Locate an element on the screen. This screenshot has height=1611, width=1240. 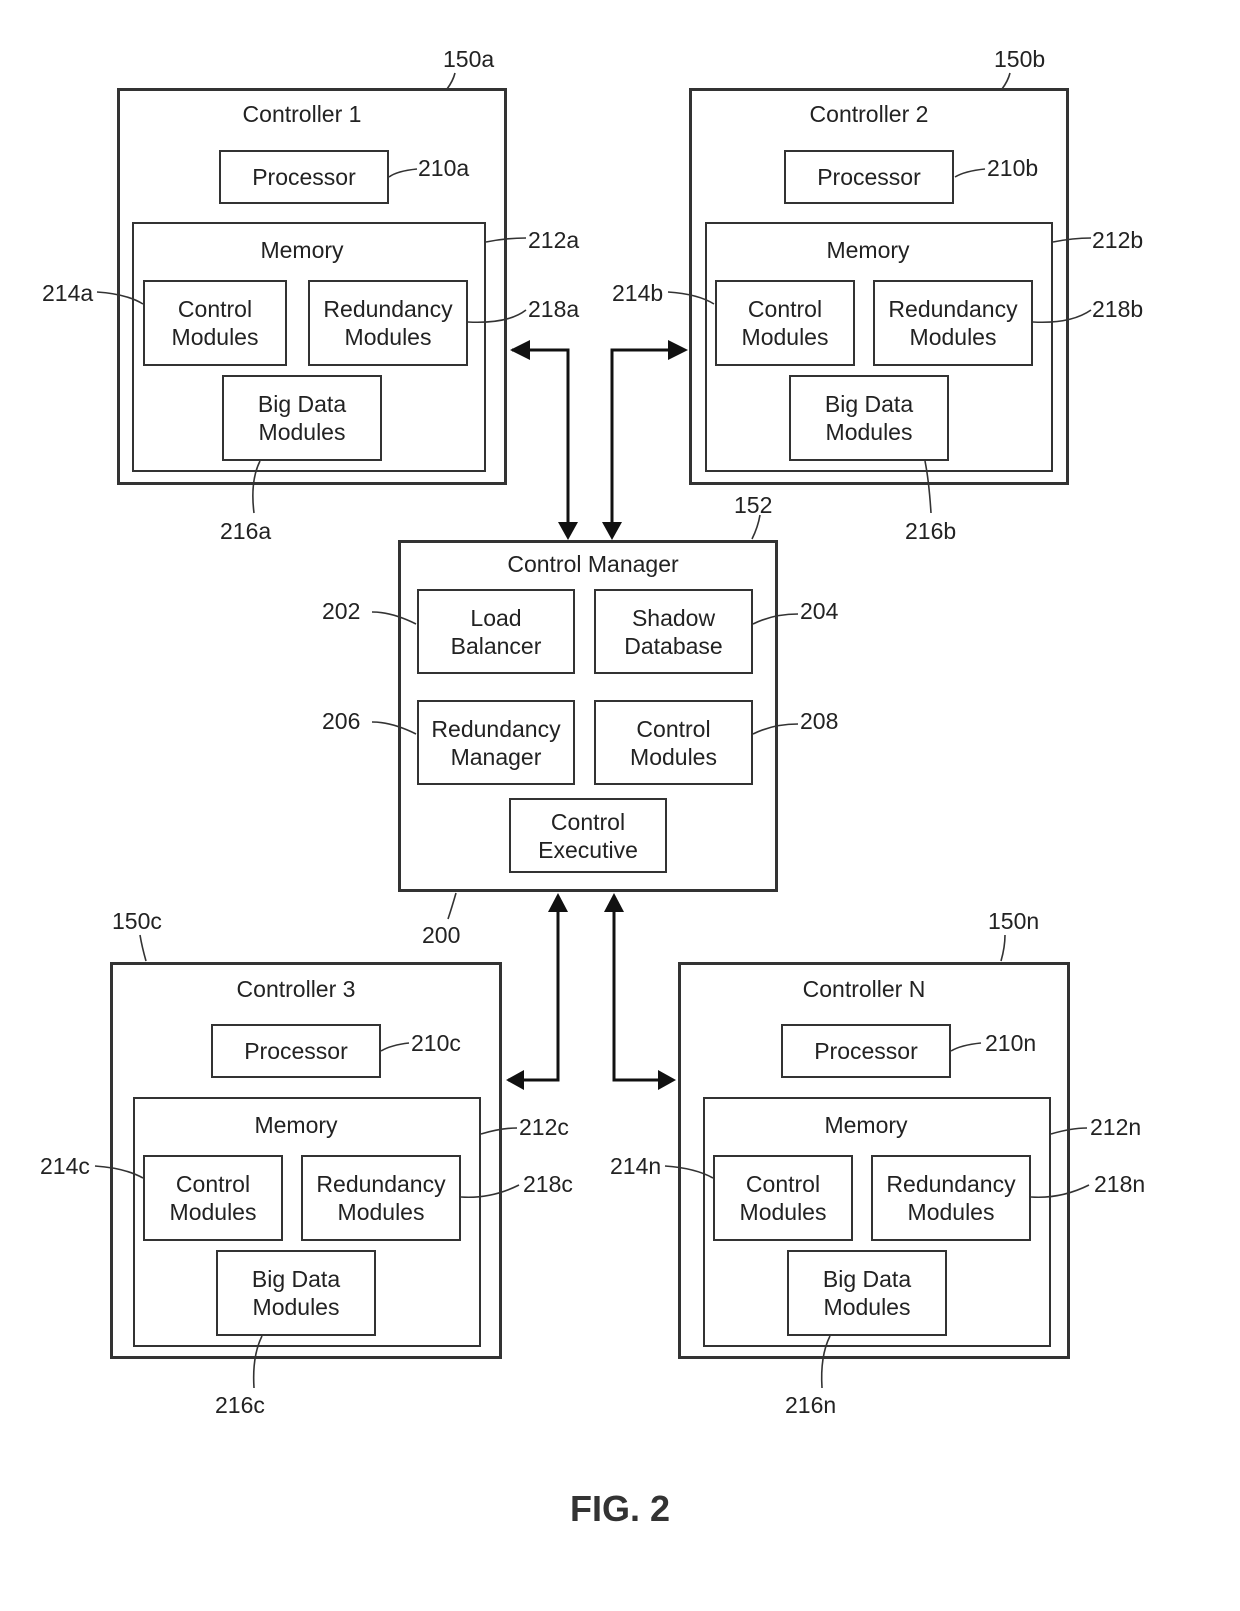
arrow-controller-2-manager is located at coordinates (647, 438).